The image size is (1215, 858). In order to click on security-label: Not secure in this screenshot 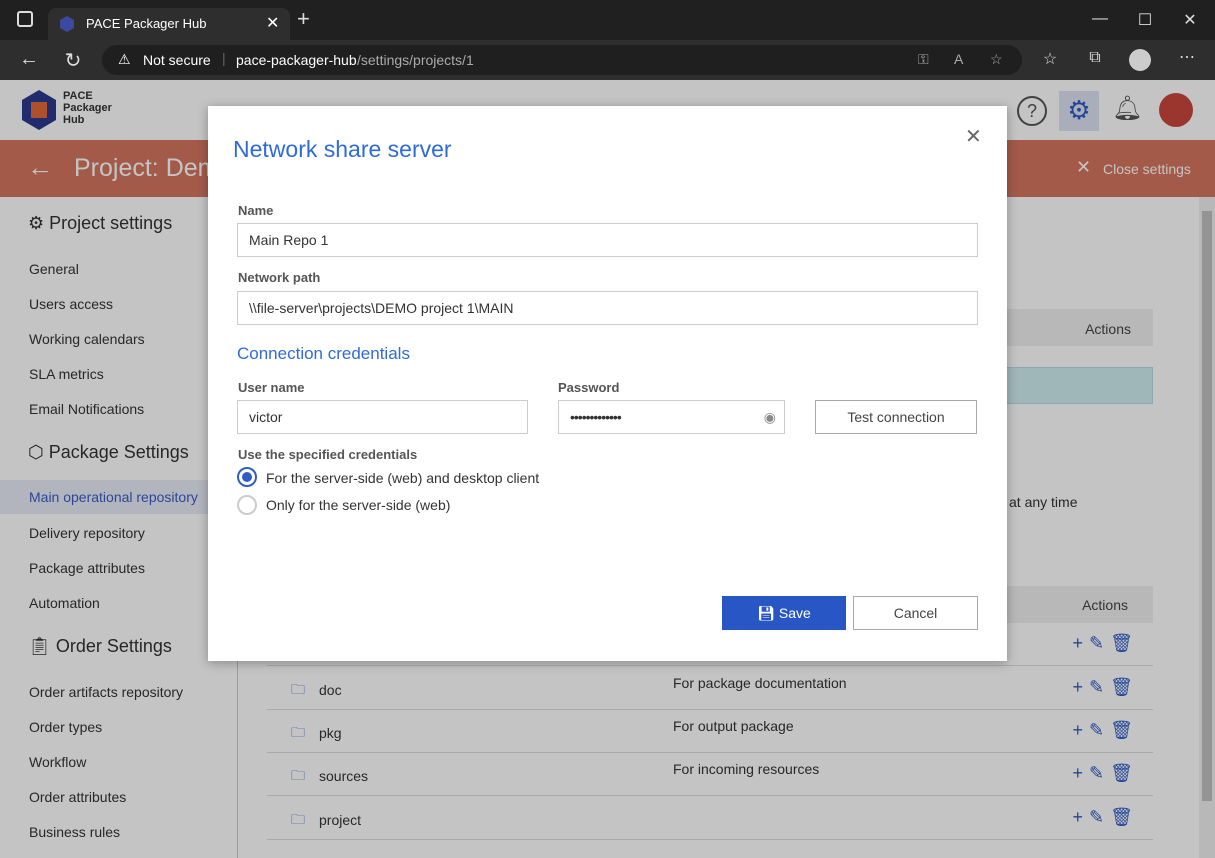, I will do `click(177, 60)`.